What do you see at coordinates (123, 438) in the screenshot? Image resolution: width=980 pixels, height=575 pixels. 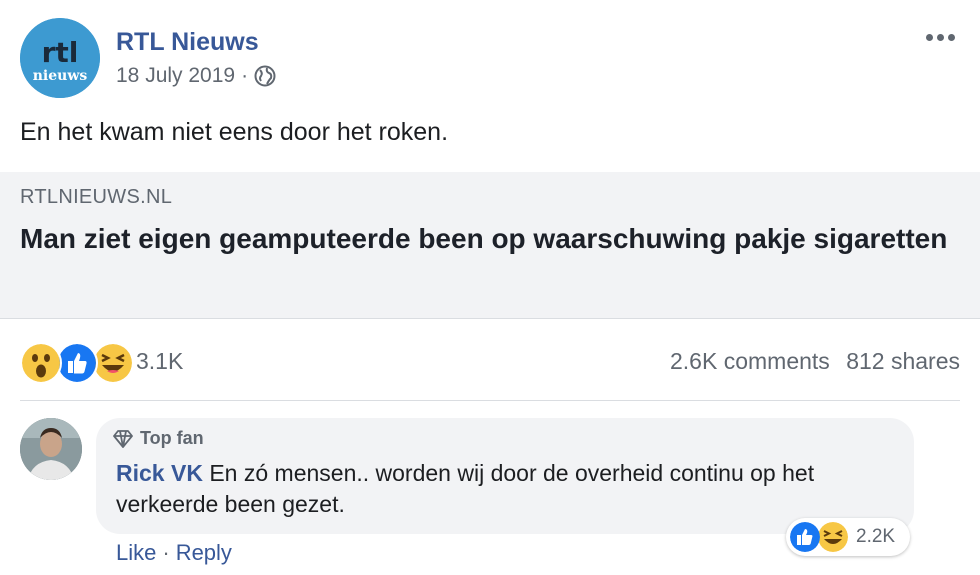 I see `diamond-icon` at bounding box center [123, 438].